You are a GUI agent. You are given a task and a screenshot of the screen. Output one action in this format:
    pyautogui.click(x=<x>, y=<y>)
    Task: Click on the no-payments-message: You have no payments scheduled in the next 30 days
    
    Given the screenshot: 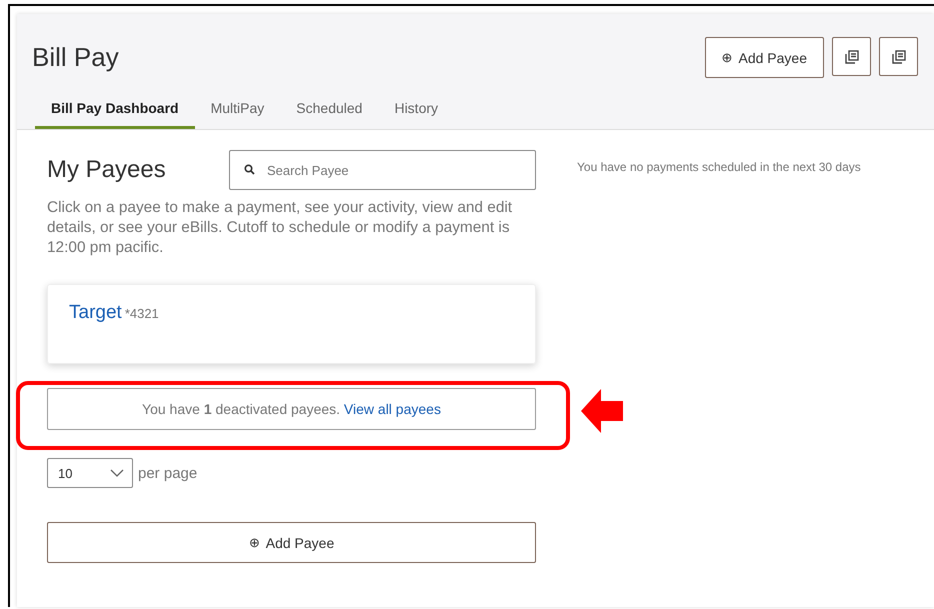 What is the action you would take?
    pyautogui.click(x=719, y=167)
    